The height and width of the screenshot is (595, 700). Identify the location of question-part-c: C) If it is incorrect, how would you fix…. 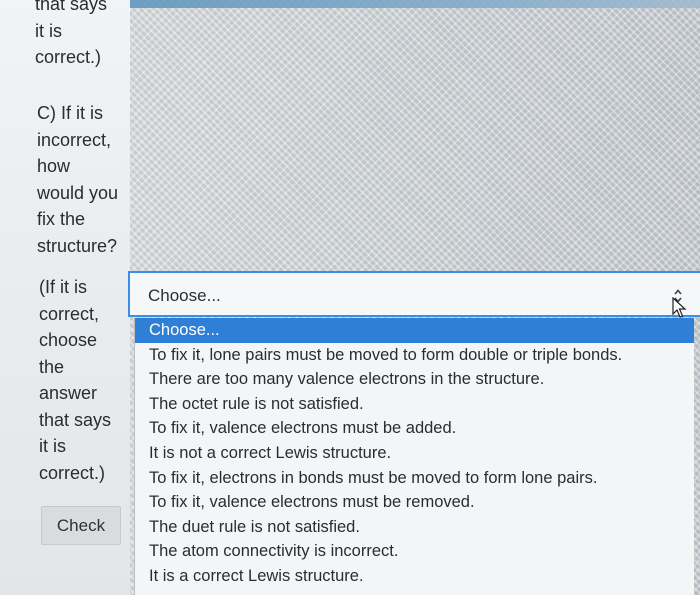
(78, 179).